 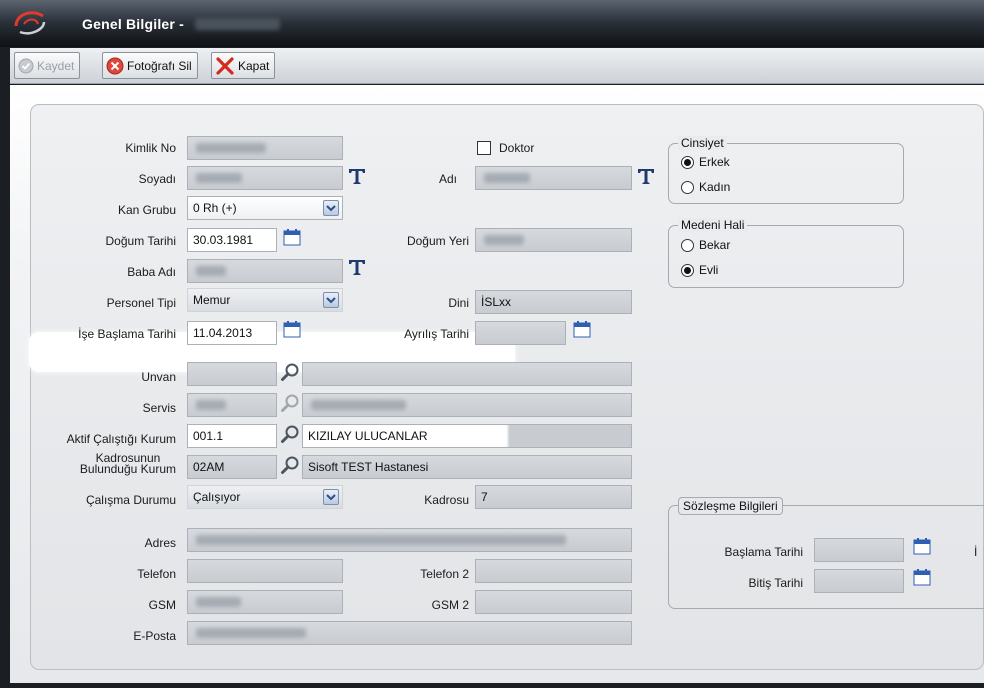 What do you see at coordinates (446, 500) in the screenshot?
I see `kadrosu-label: Kadrosu` at bounding box center [446, 500].